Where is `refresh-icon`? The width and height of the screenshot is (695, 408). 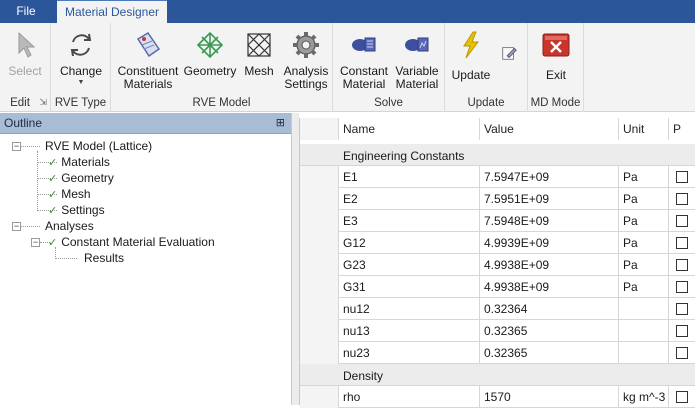
refresh-icon is located at coordinates (81, 45).